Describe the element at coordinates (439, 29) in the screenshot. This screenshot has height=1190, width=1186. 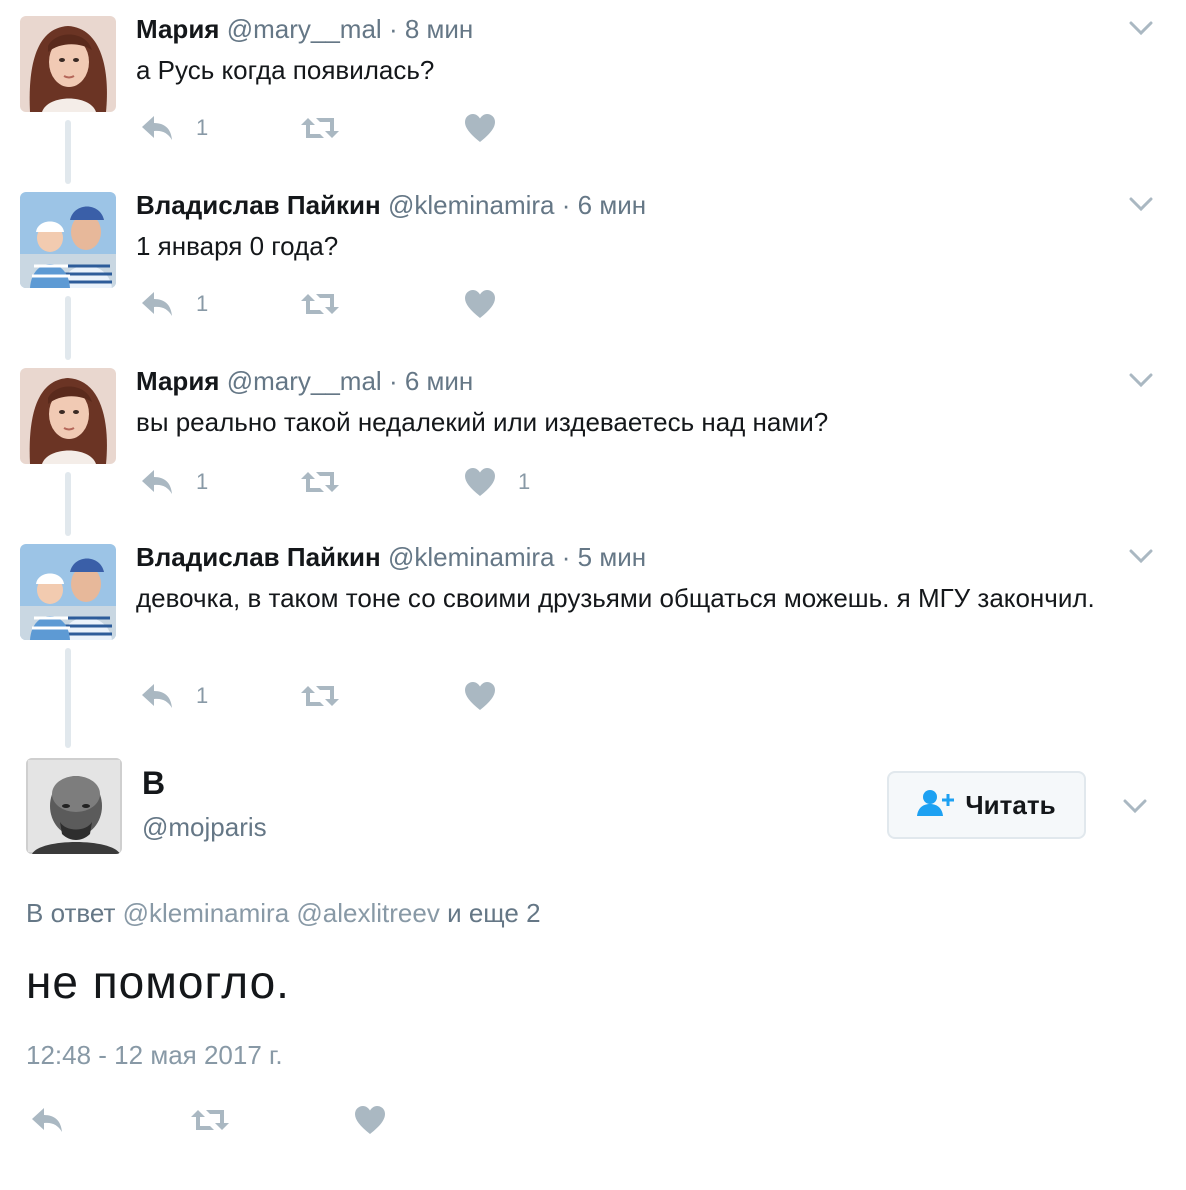
I see `tweet-time: 8 мин` at that location.